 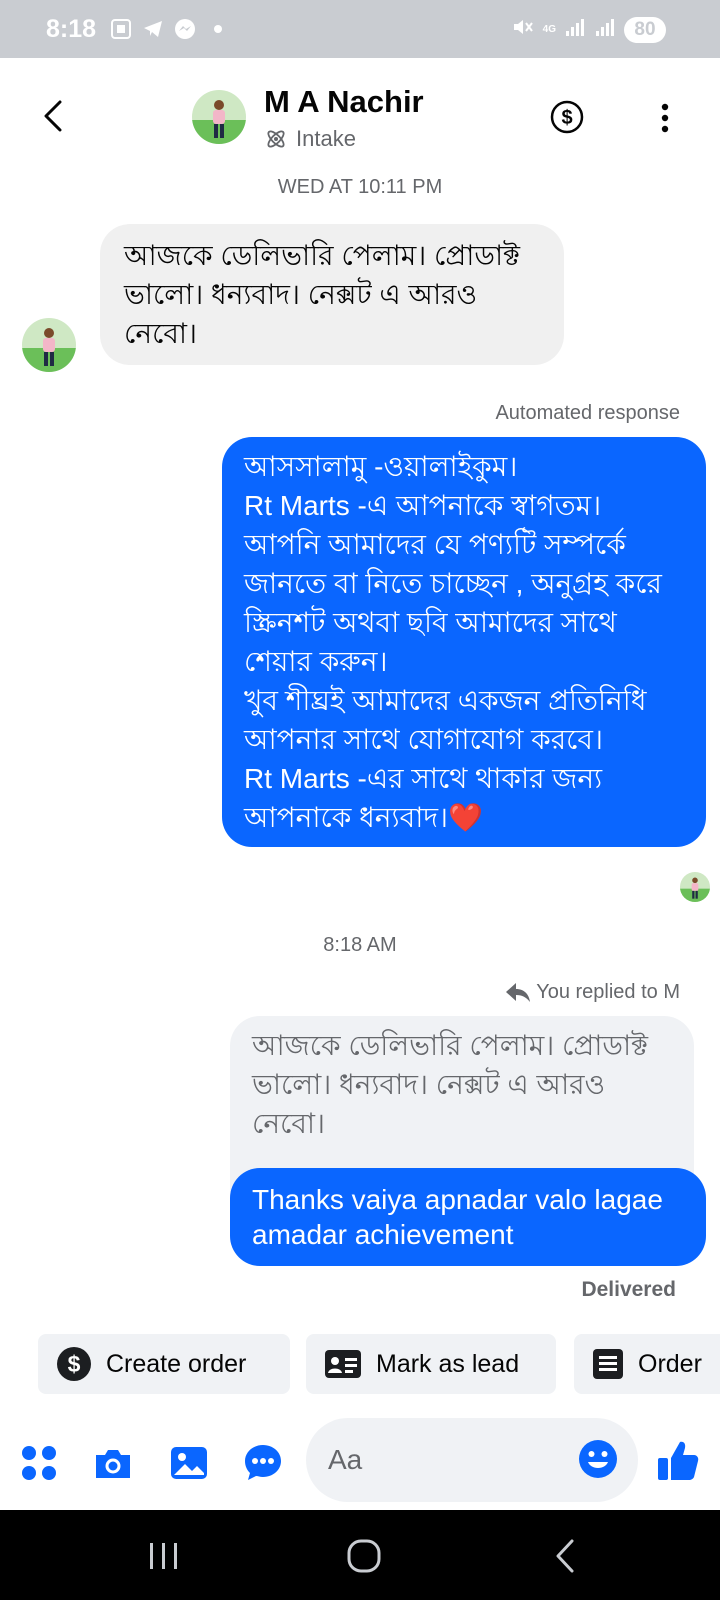 I want to click on apps-icon, so click(x=39, y=1463).